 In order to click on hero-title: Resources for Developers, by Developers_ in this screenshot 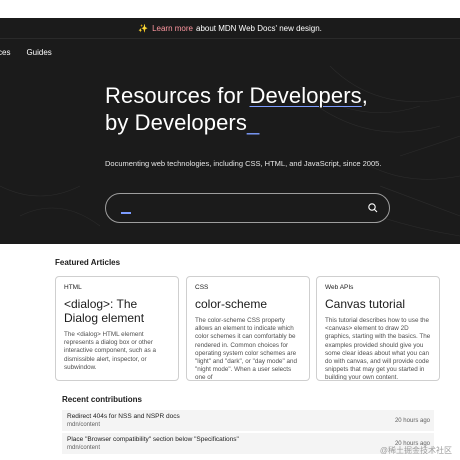, I will do `click(236, 109)`.